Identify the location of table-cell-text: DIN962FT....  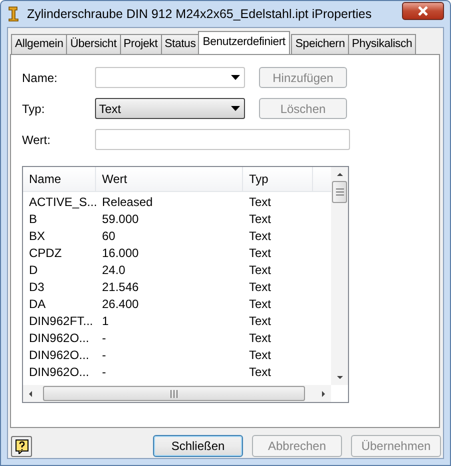
(61, 321).